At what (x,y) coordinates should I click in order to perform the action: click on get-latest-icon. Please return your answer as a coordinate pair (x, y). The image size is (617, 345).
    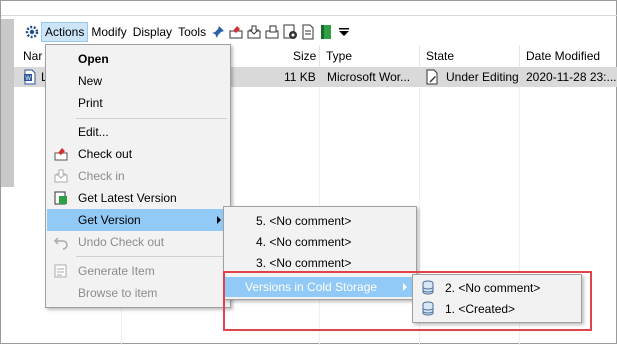
    Looking at the image, I should click on (272, 32).